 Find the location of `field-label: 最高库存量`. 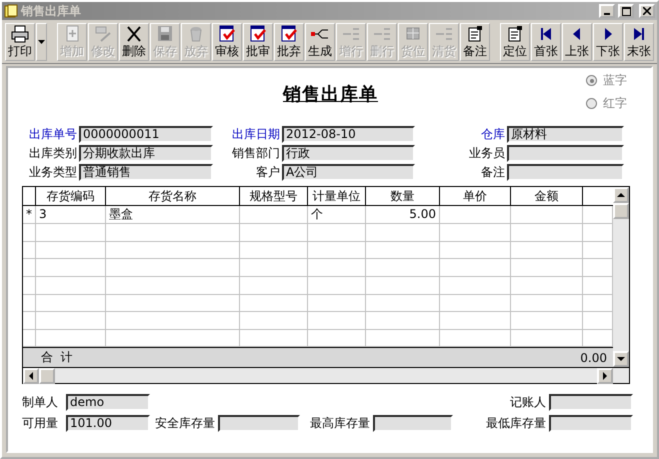

field-label: 最高库存量 is located at coordinates (339, 423).